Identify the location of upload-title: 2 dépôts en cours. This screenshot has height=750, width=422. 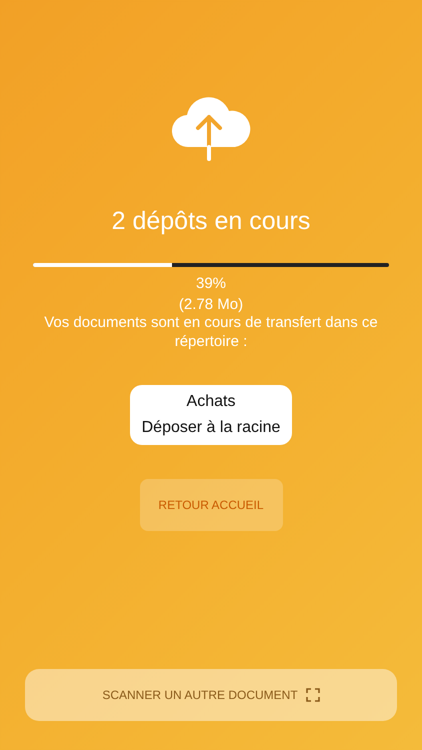
(211, 221).